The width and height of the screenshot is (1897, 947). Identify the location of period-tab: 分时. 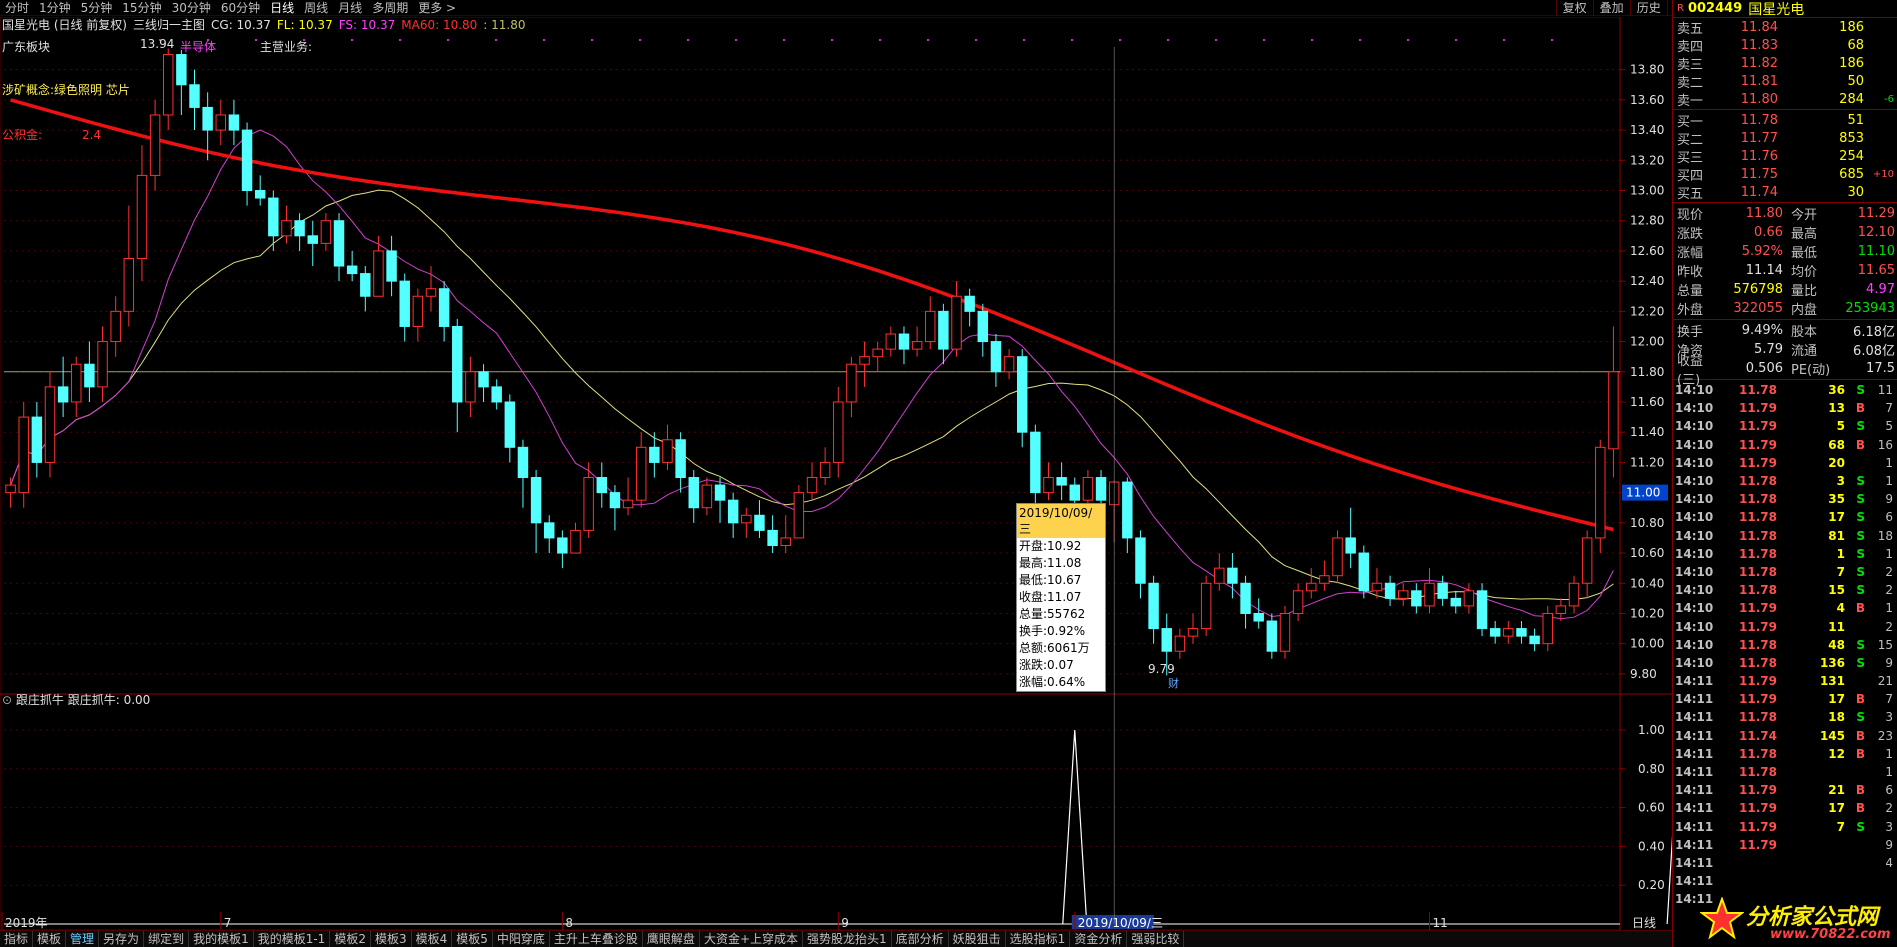
(17, 8).